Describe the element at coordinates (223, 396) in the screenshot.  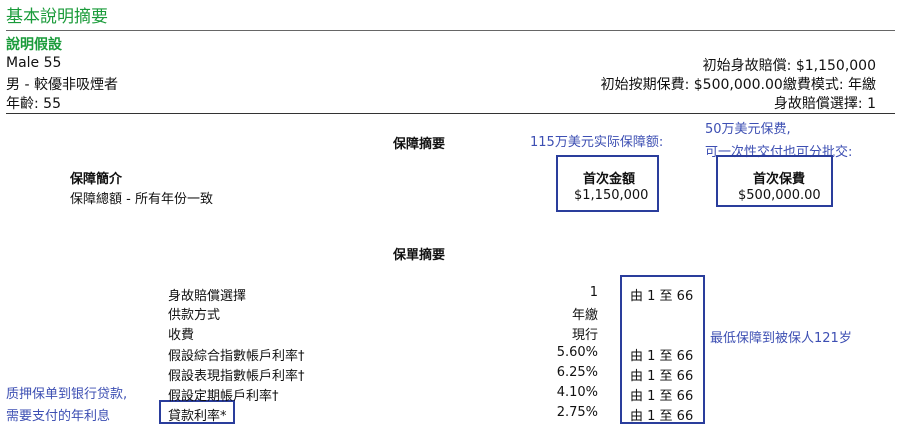
I see `table-row-label: 假設定期帳戶利率†` at that location.